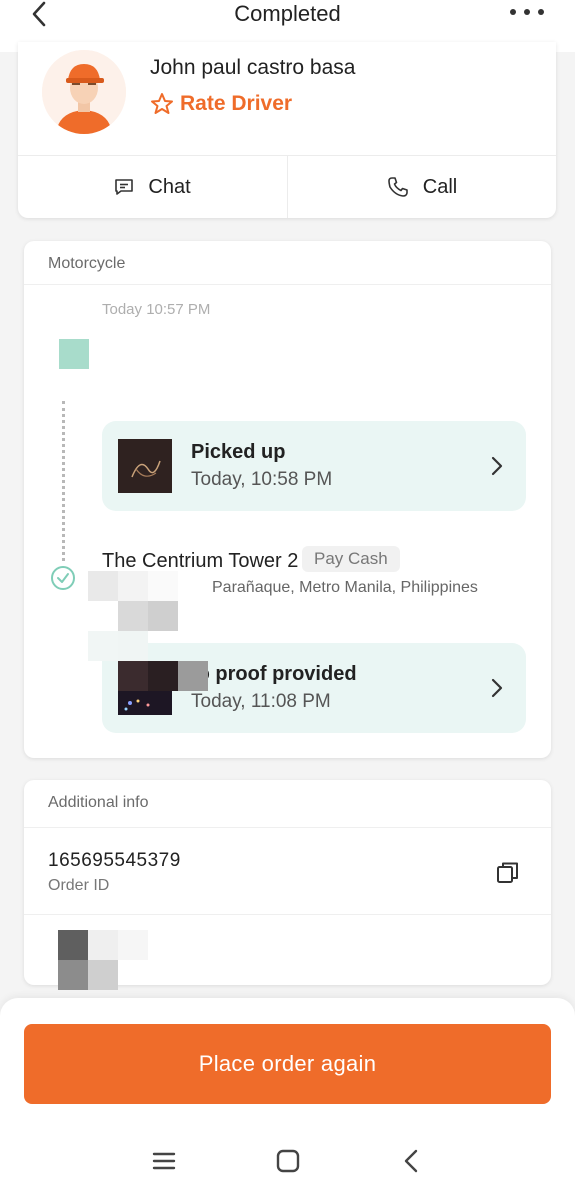  I want to click on call-label: Call, so click(440, 186).